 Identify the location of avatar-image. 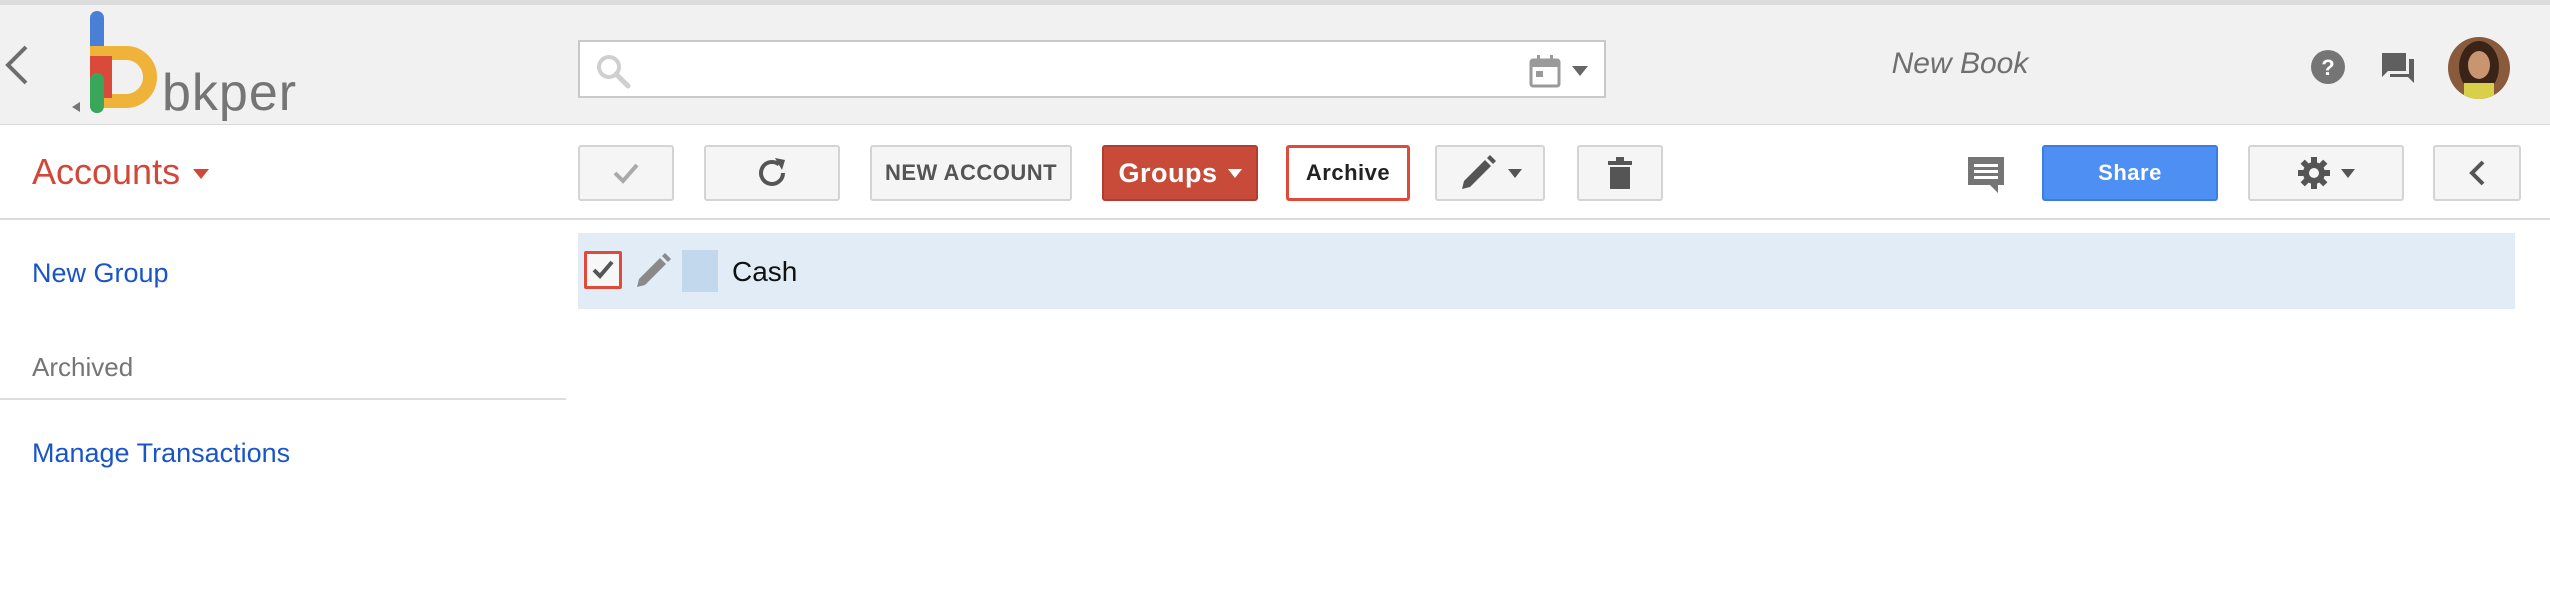
(2479, 68).